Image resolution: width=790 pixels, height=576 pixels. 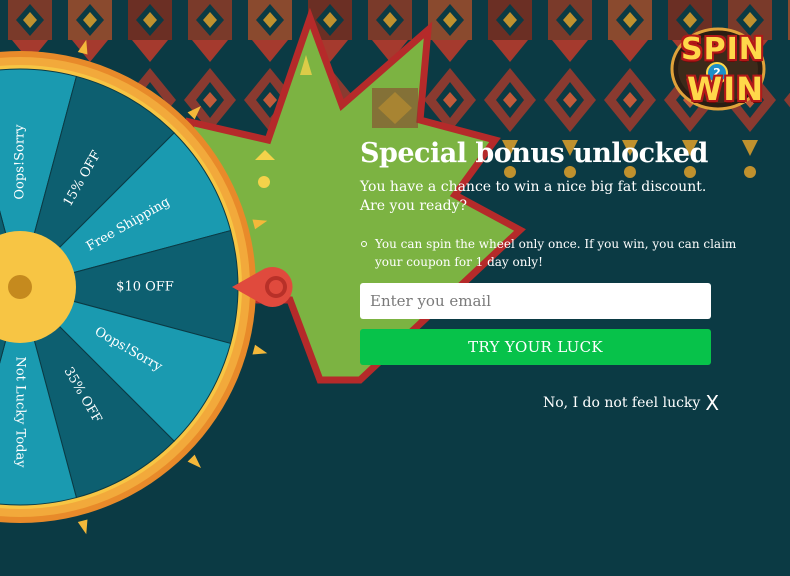 What do you see at coordinates (622, 403) in the screenshot?
I see `decline-label: No, I do not feel lucky` at bounding box center [622, 403].